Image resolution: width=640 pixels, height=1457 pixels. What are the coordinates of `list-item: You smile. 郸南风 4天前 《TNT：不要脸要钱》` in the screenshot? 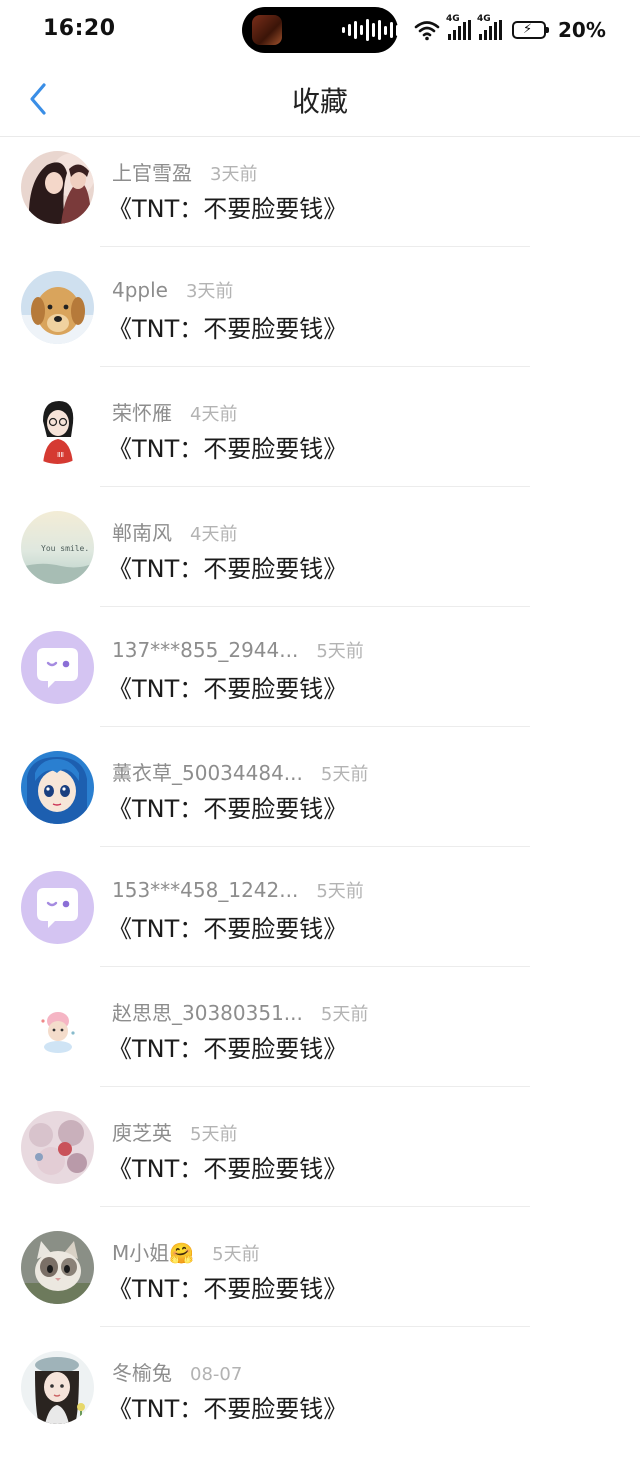 It's located at (320, 557).